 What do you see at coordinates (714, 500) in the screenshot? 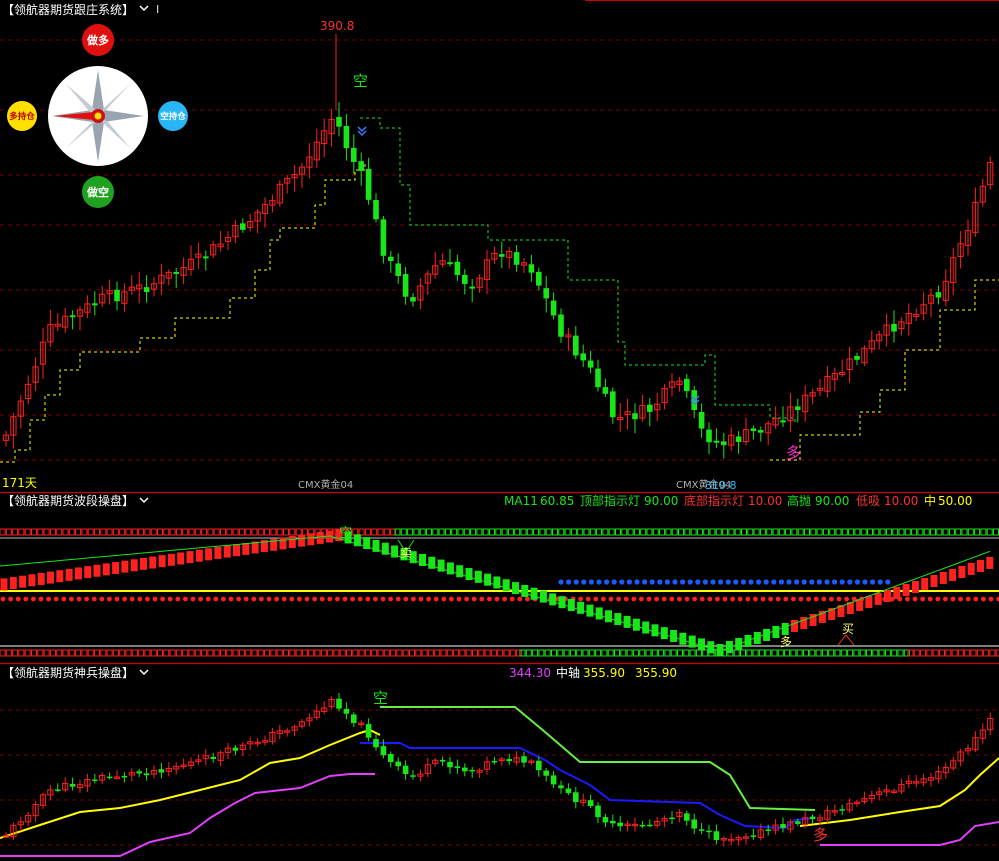
I see `bottom-light-label: 底部指示灯` at bounding box center [714, 500].